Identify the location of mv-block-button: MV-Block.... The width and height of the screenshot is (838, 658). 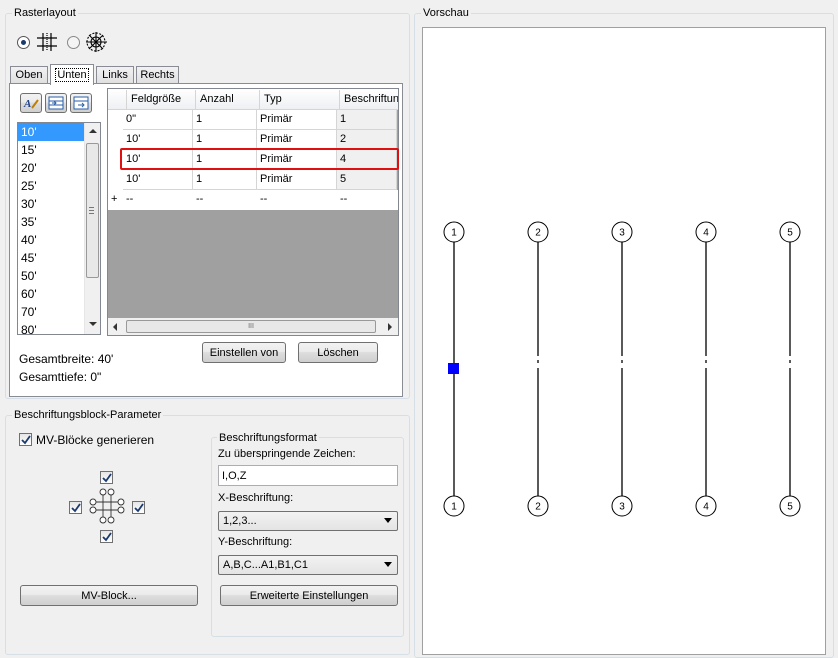
(109, 595).